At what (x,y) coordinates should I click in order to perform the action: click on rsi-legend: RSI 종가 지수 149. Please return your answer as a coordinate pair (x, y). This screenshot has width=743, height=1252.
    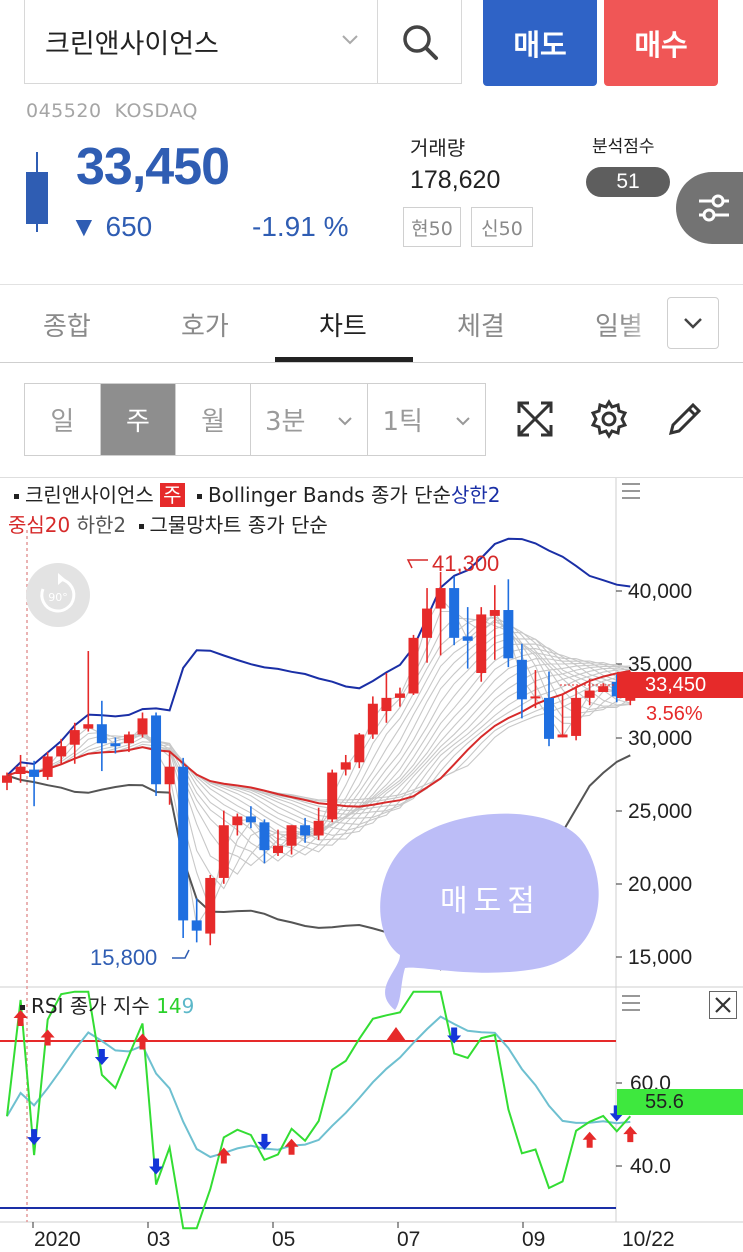
    Looking at the image, I should click on (107, 1004).